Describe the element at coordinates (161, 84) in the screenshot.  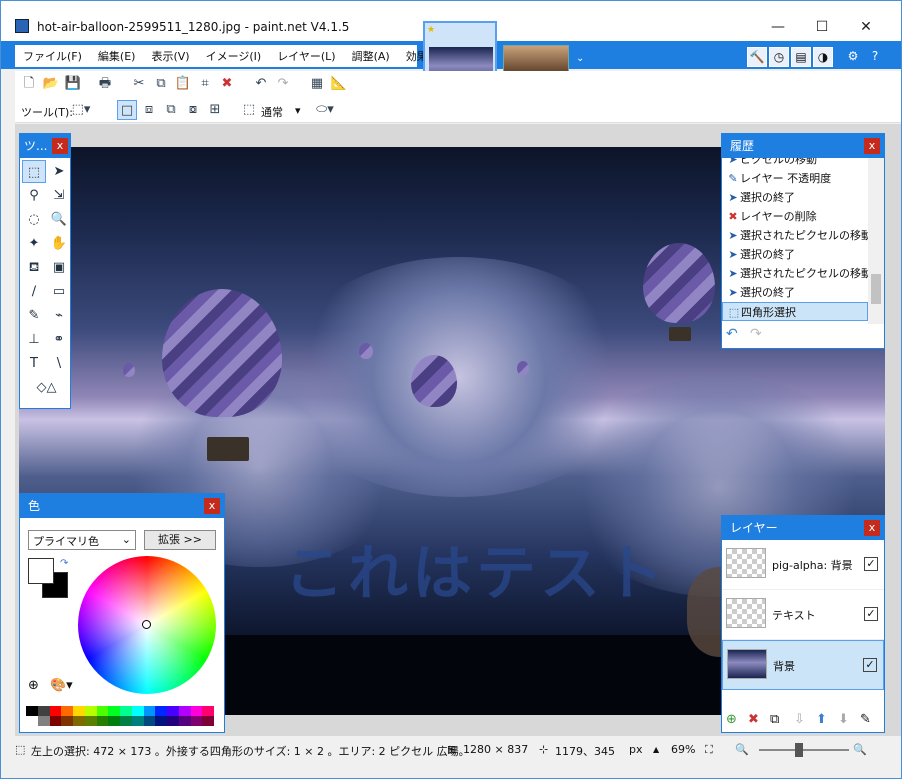
I see `copy-icon: ⧉` at that location.